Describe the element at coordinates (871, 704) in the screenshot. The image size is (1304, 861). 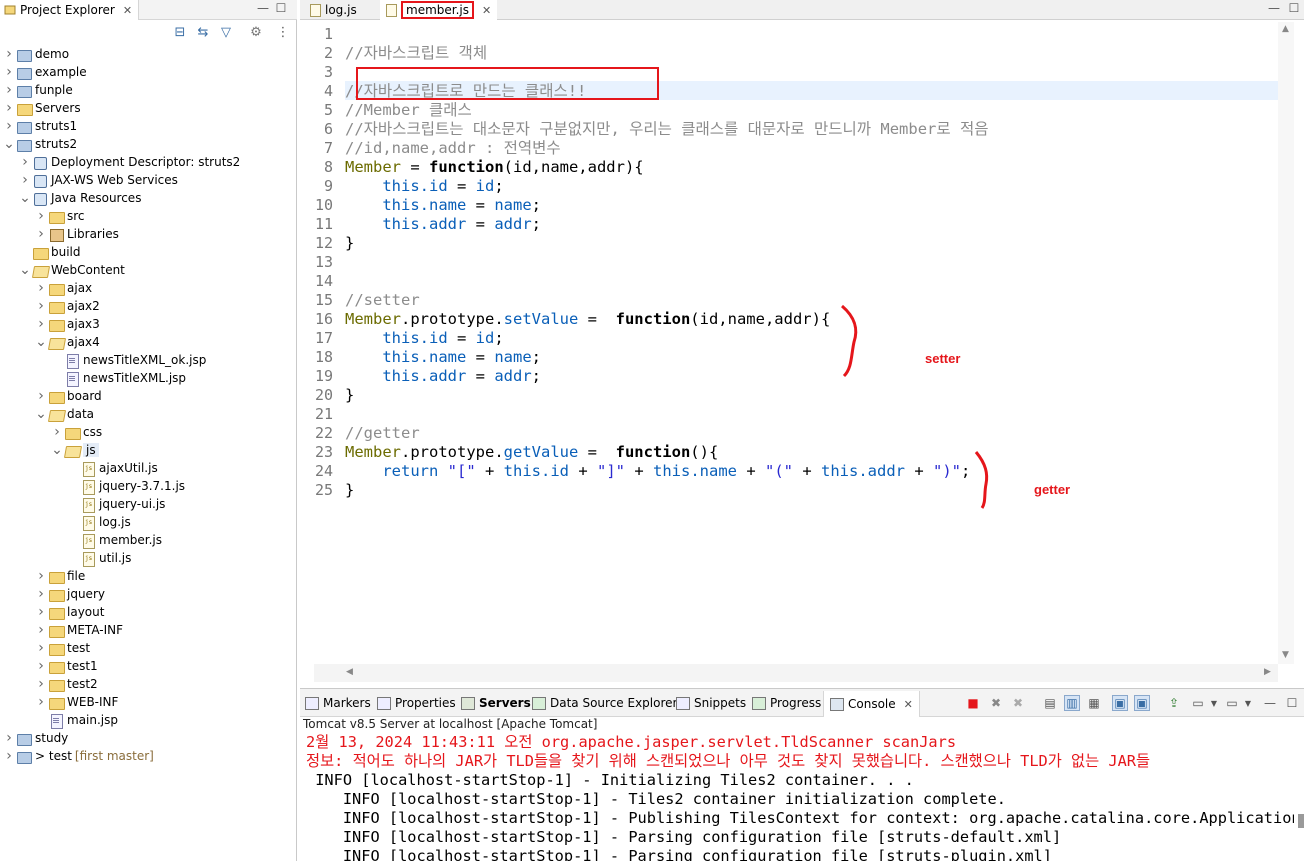
I see `tab-console: Console ✕` at that location.